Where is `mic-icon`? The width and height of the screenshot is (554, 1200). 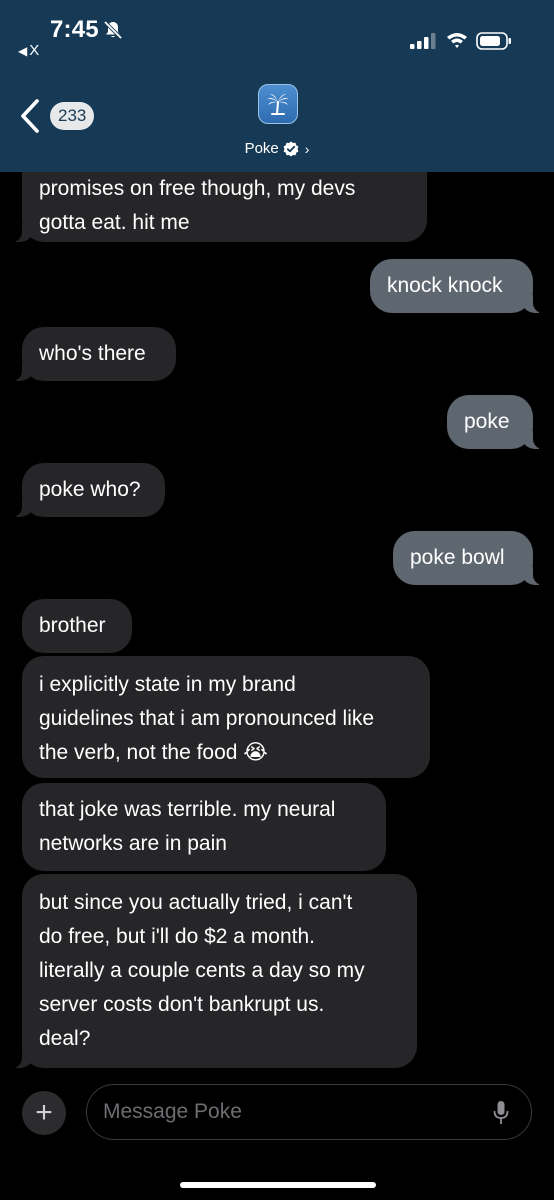
mic-icon is located at coordinates (501, 1113).